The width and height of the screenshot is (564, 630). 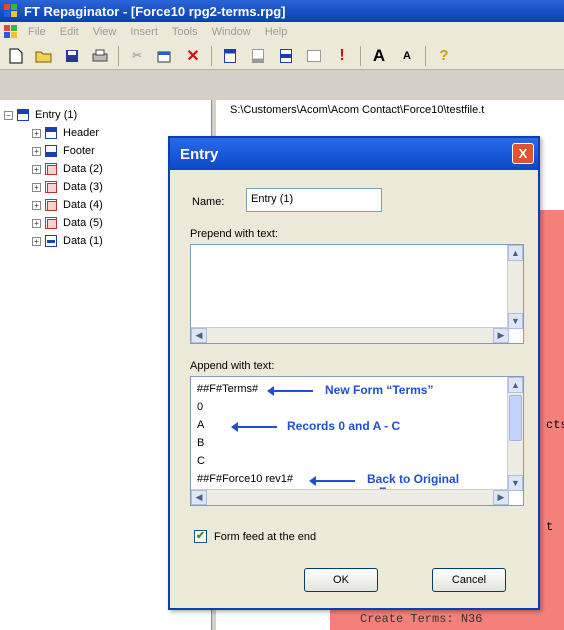 I want to click on menu-help: Help, so click(x=276, y=32).